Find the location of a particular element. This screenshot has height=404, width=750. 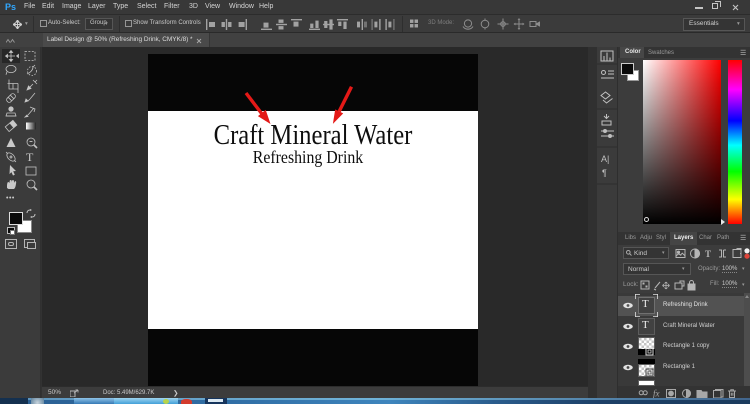

svg-text: A| is located at coordinates (605, 159).